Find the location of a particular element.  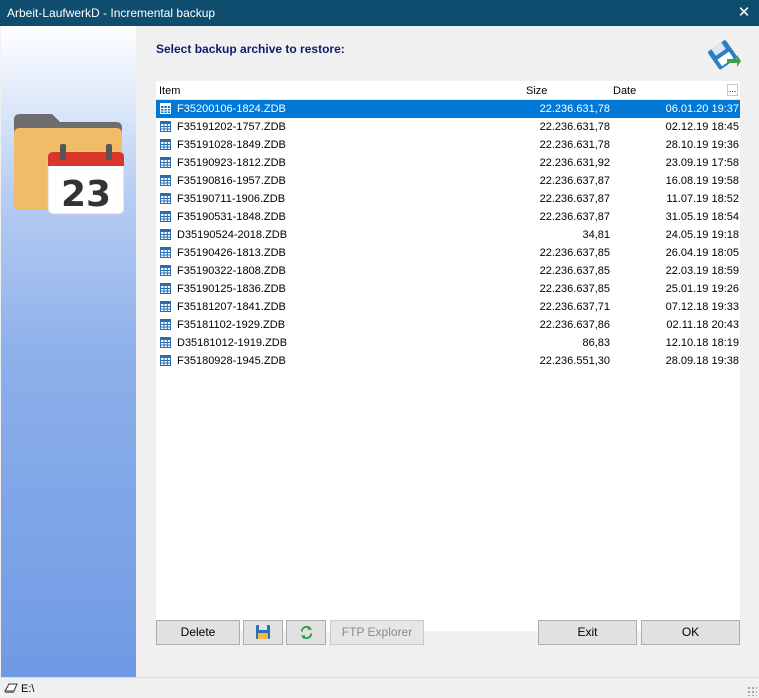

file-name: F35180928-1945.ZDB is located at coordinates (231, 361).